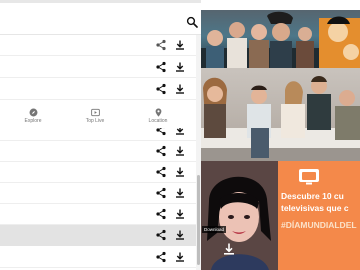  I want to click on top-divider, so click(100, 1).